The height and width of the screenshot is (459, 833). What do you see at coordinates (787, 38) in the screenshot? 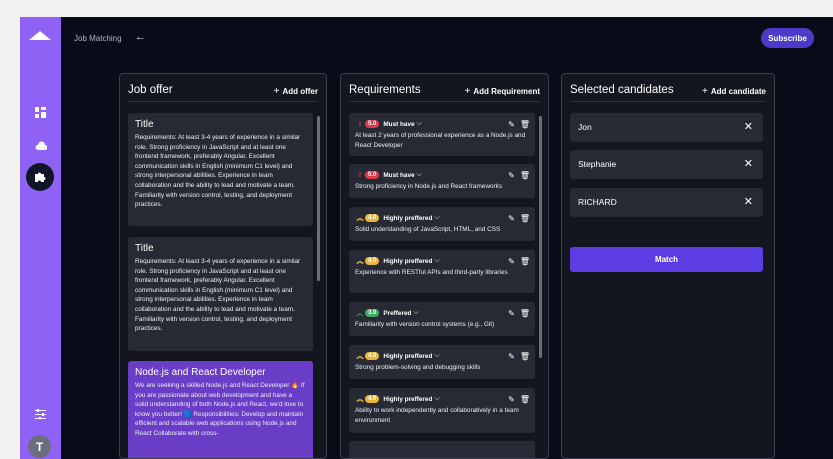
I see `subscribe-button: Subscribe` at bounding box center [787, 38].